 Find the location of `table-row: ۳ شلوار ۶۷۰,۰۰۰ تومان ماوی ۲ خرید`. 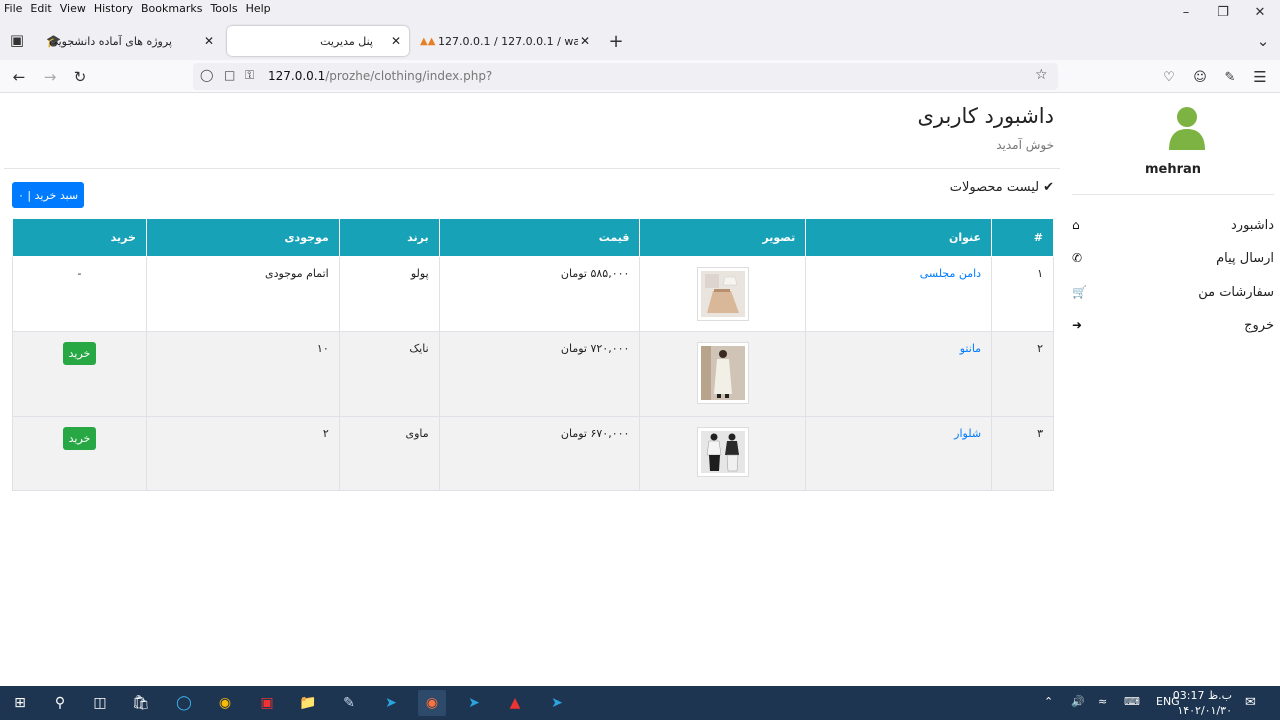

table-row: ۳ شلوار ۶۷۰,۰۰۰ تومان ماوی ۲ خرید is located at coordinates (533, 453).